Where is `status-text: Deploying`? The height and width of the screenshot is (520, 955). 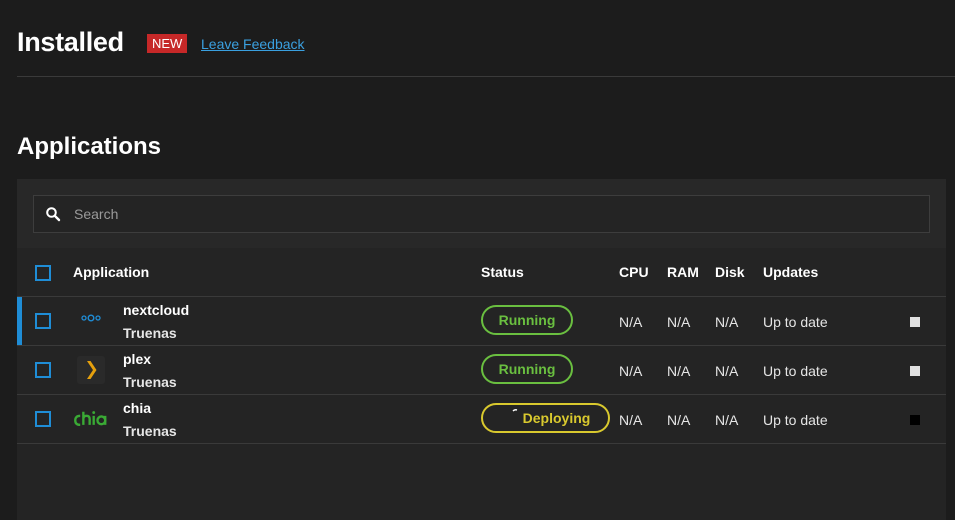 status-text: Deploying is located at coordinates (556, 418).